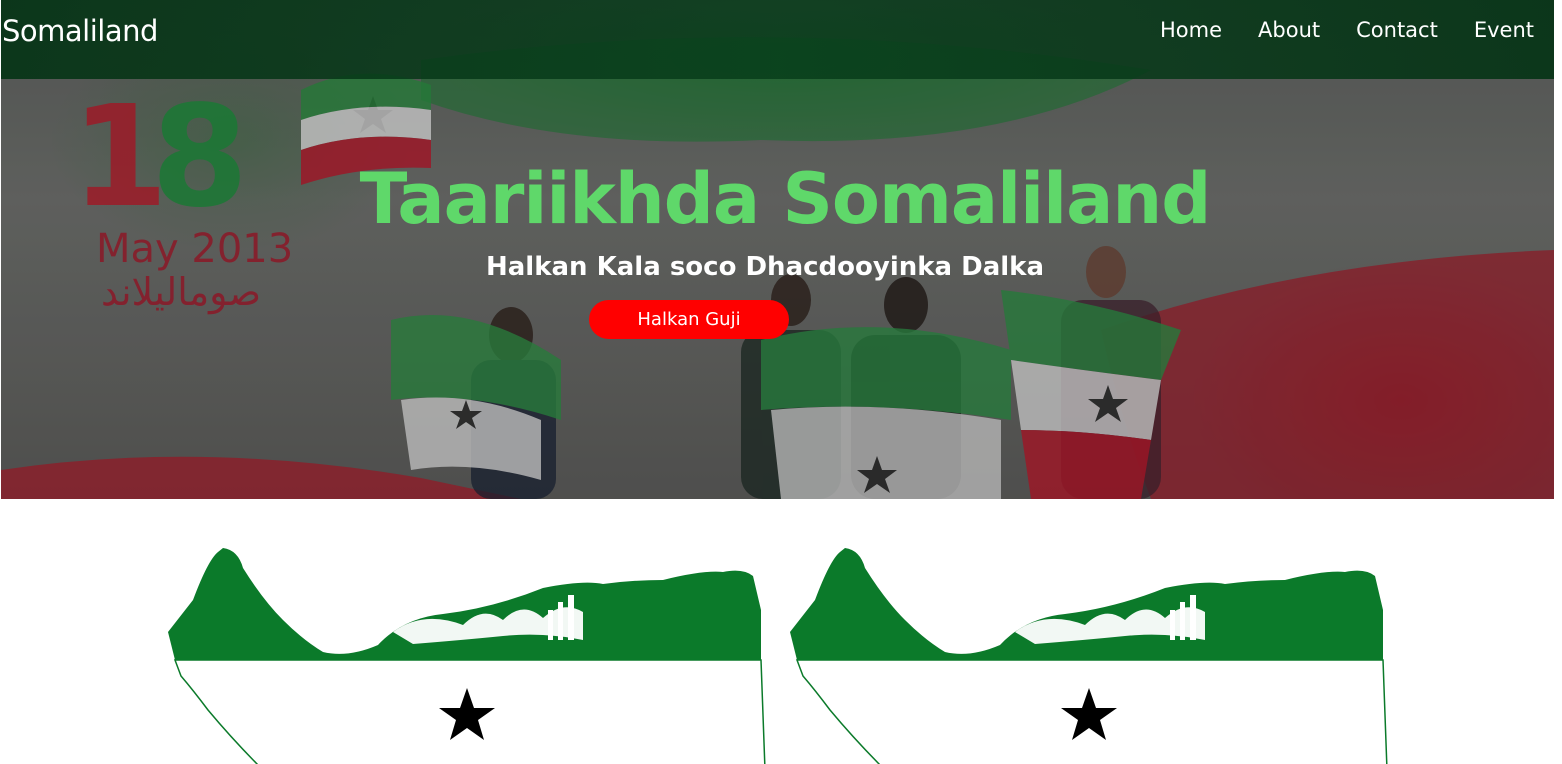 The width and height of the screenshot is (1562, 764). What do you see at coordinates (1504, 30) in the screenshot?
I see `nav-link-event: Event` at bounding box center [1504, 30].